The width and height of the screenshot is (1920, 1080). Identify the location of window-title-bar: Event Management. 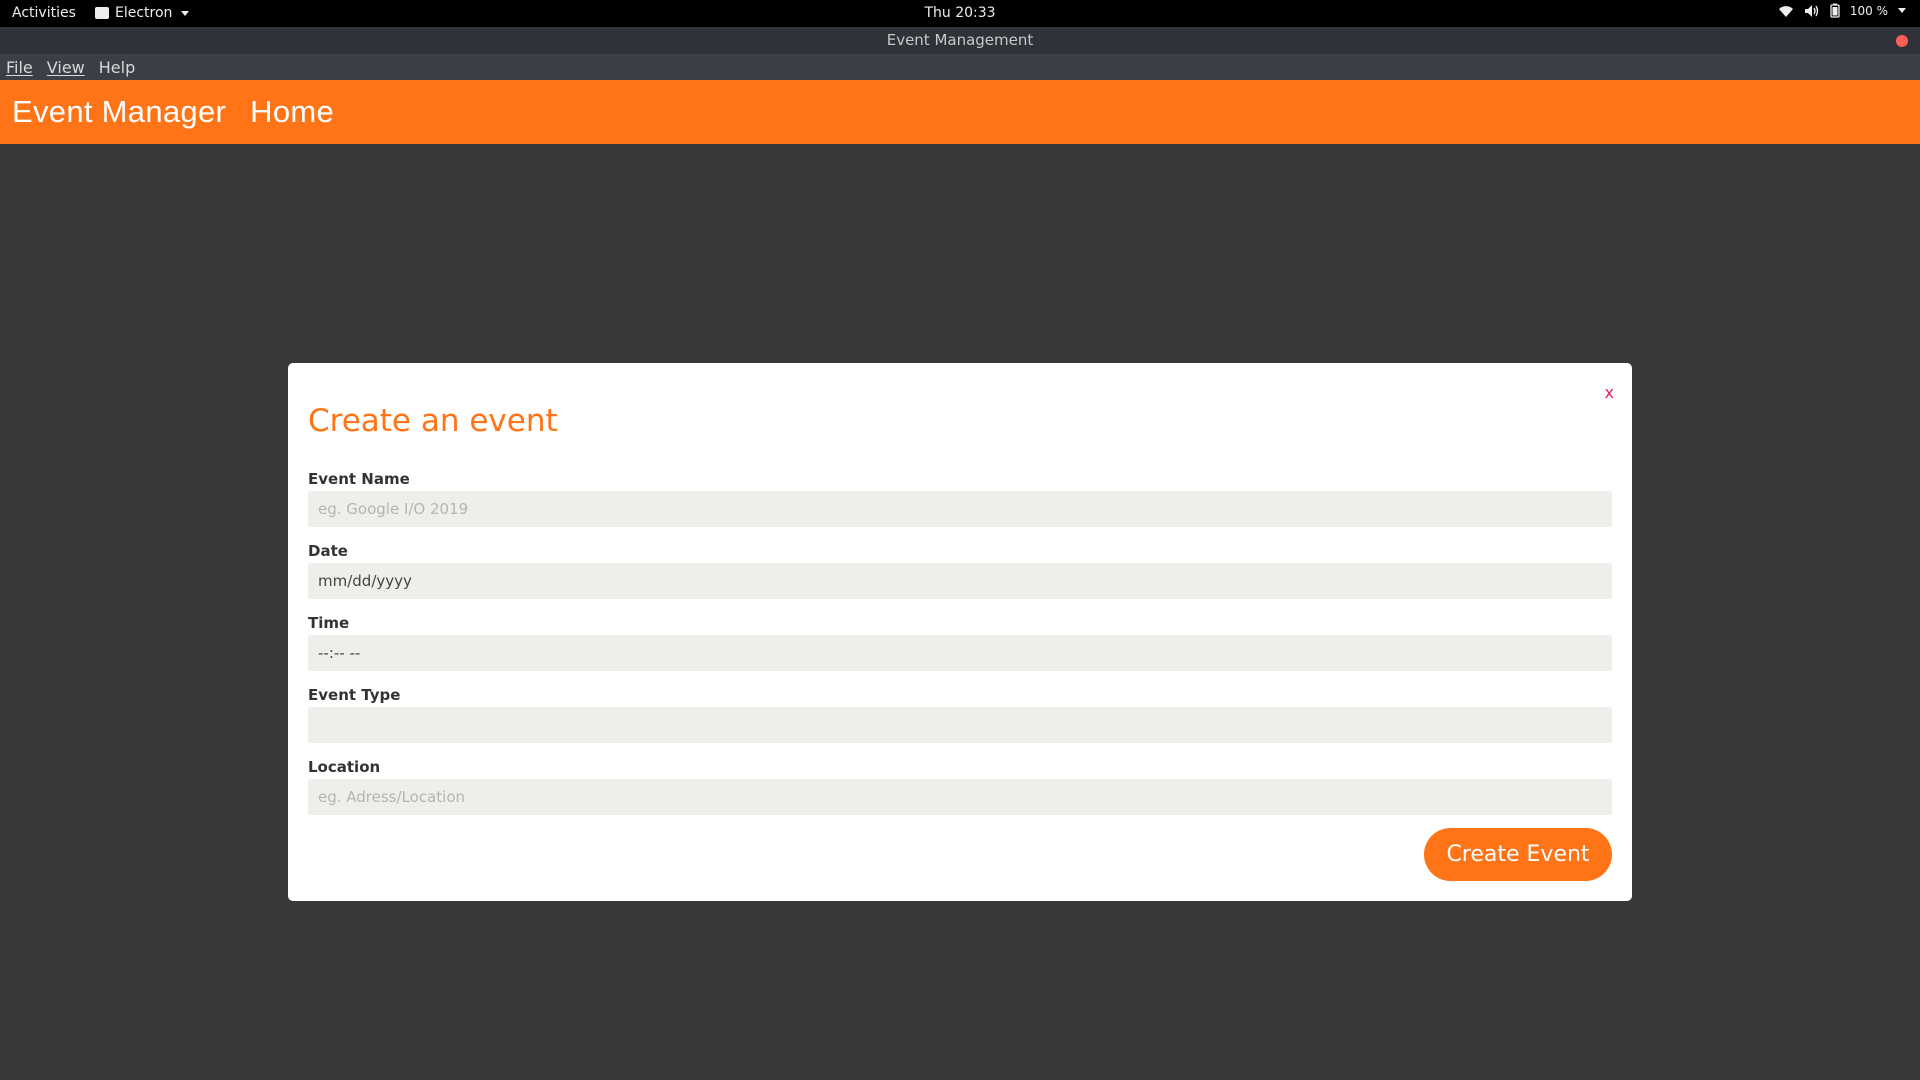
(960, 40).